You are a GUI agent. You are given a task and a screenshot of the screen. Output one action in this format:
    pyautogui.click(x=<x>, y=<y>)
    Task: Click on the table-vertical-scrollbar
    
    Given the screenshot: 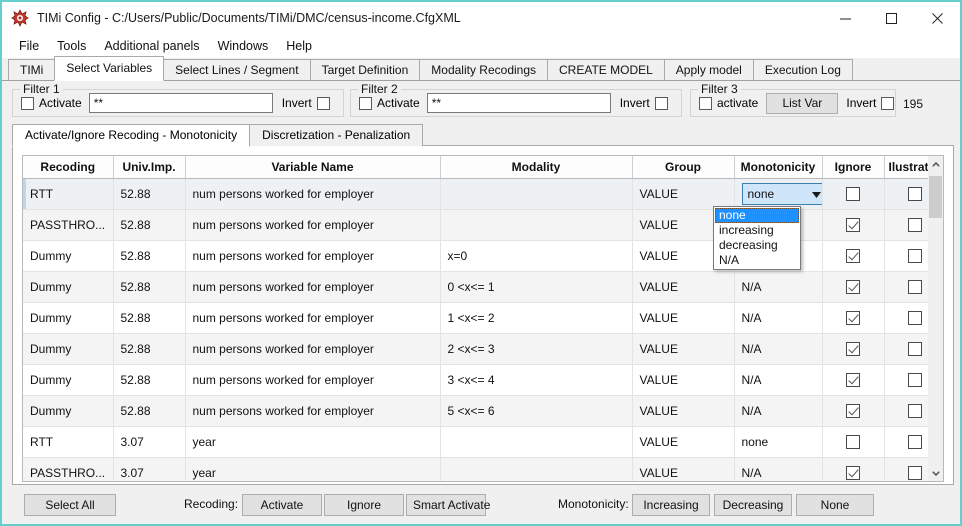 What is the action you would take?
    pyautogui.click(x=936, y=318)
    